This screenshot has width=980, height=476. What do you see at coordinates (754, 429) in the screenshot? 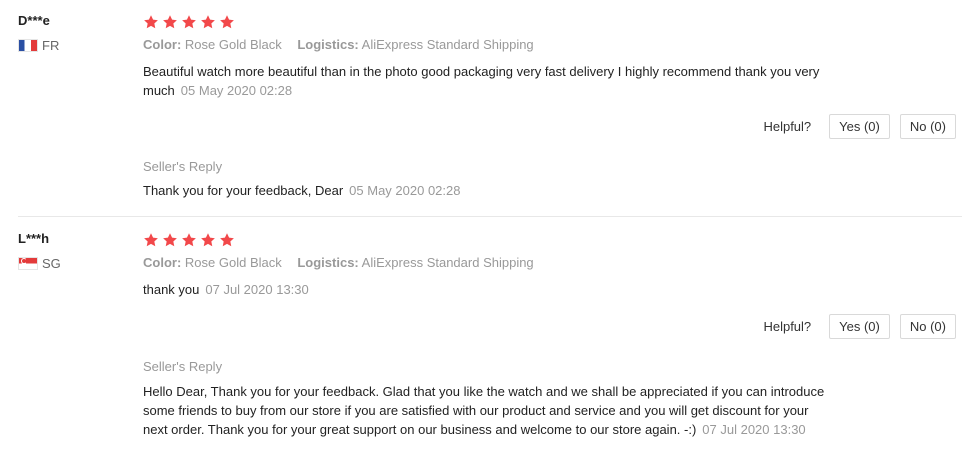
I see `seller-reply-date: 07 Jul 2020 13:30` at bounding box center [754, 429].